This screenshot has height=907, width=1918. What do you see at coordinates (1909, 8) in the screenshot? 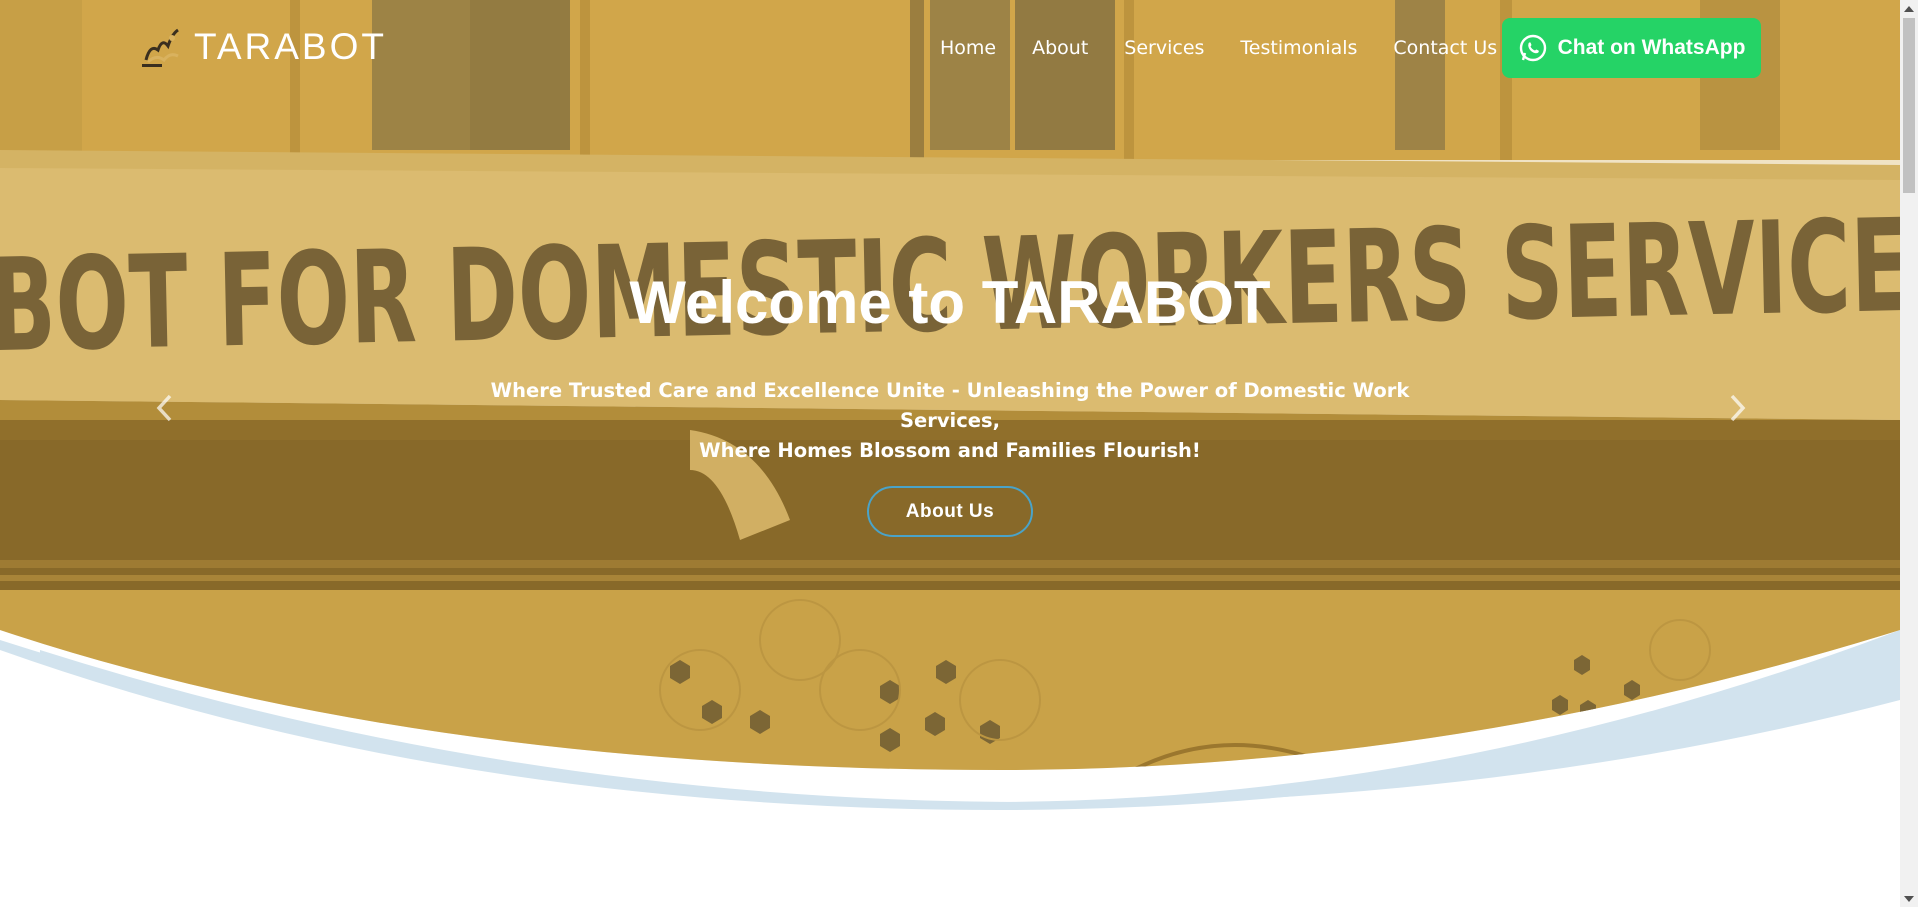
I see `scroll-up-icon` at bounding box center [1909, 8].